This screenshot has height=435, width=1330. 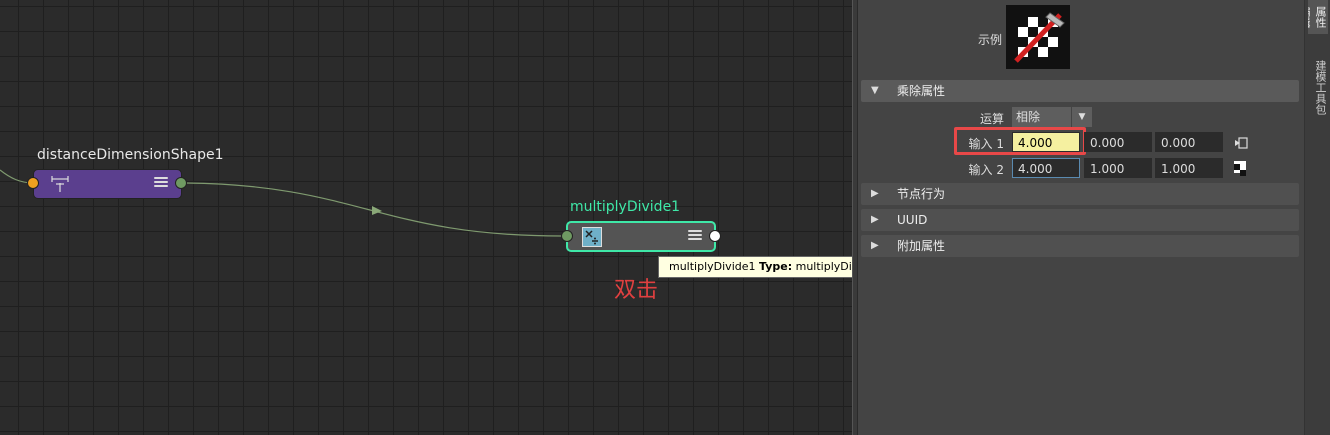 I want to click on input1-label: 输入 1, so click(x=986, y=144).